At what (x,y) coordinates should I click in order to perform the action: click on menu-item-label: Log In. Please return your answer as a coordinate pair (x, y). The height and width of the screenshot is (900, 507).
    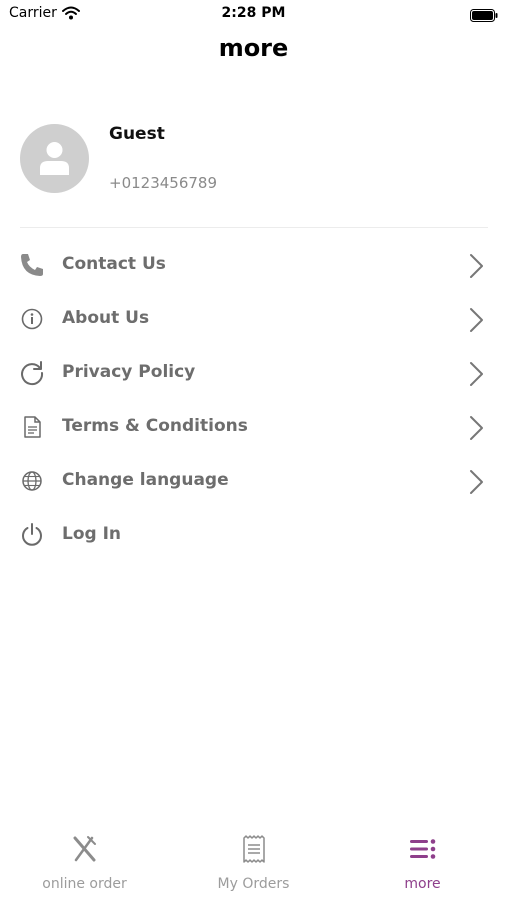
    Looking at the image, I should click on (92, 534).